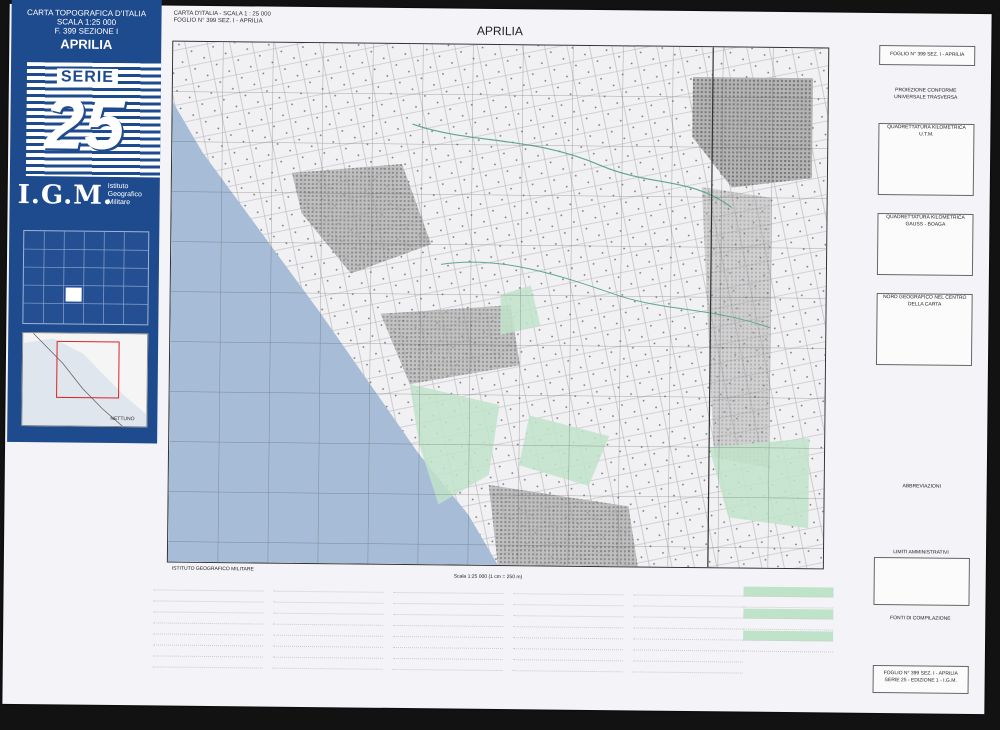  I want to click on sheet-label-top: FOGLIO N° 399 SEZ. I - APRILIA, so click(927, 55).